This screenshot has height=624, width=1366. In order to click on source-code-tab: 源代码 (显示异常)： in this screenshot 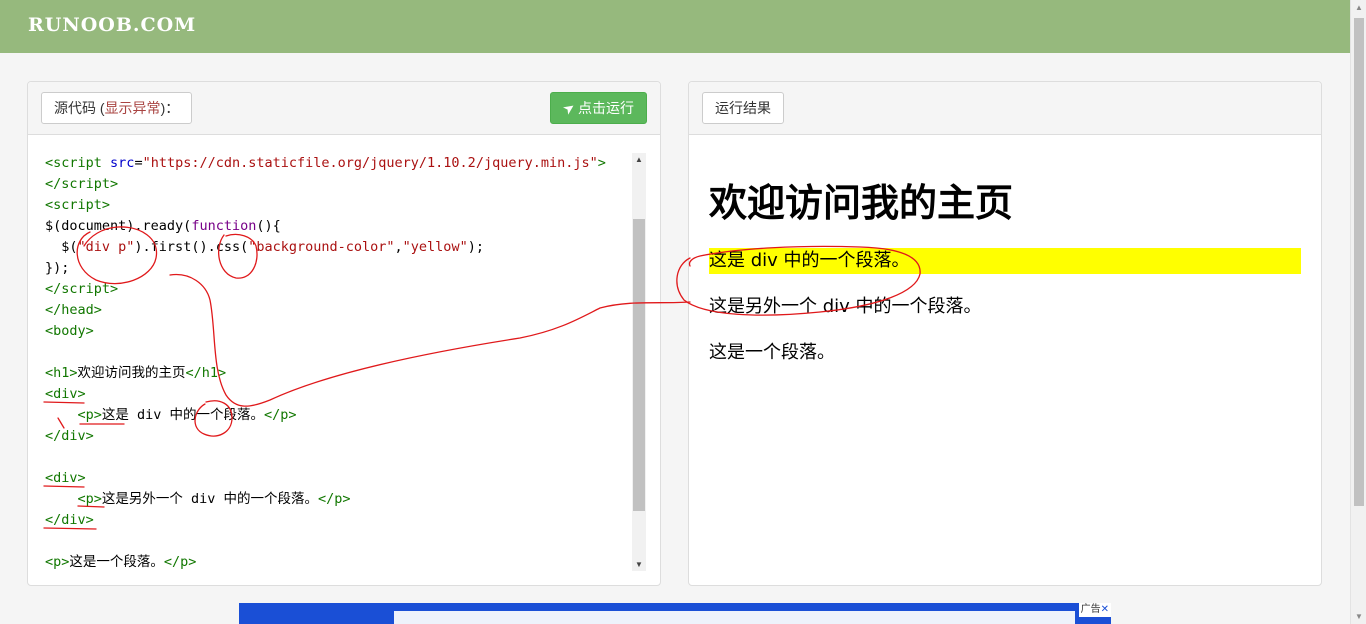, I will do `click(117, 108)`.